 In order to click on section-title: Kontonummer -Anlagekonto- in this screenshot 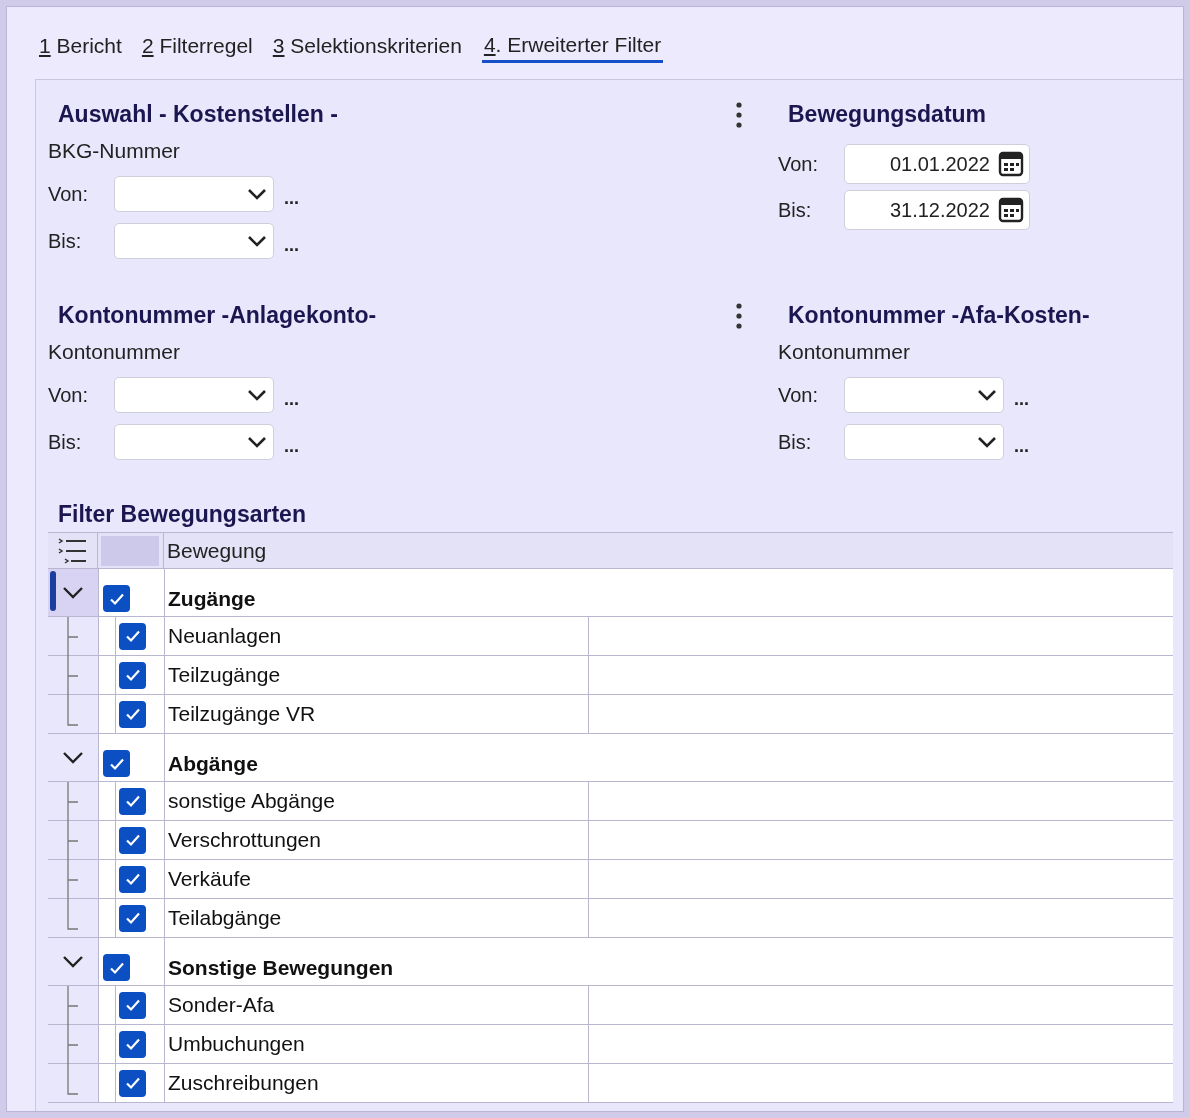, I will do `click(217, 315)`.